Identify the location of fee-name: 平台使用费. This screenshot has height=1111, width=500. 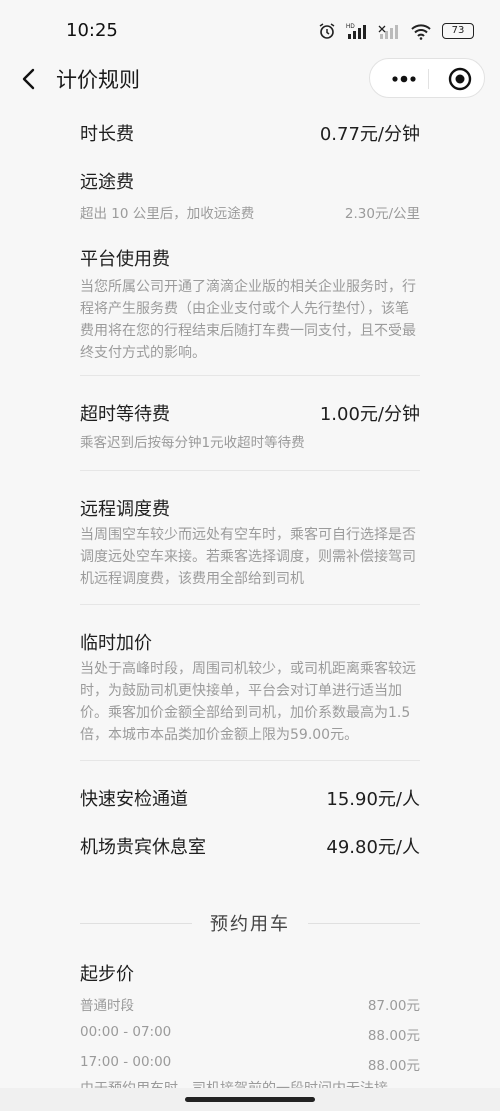
(125, 259).